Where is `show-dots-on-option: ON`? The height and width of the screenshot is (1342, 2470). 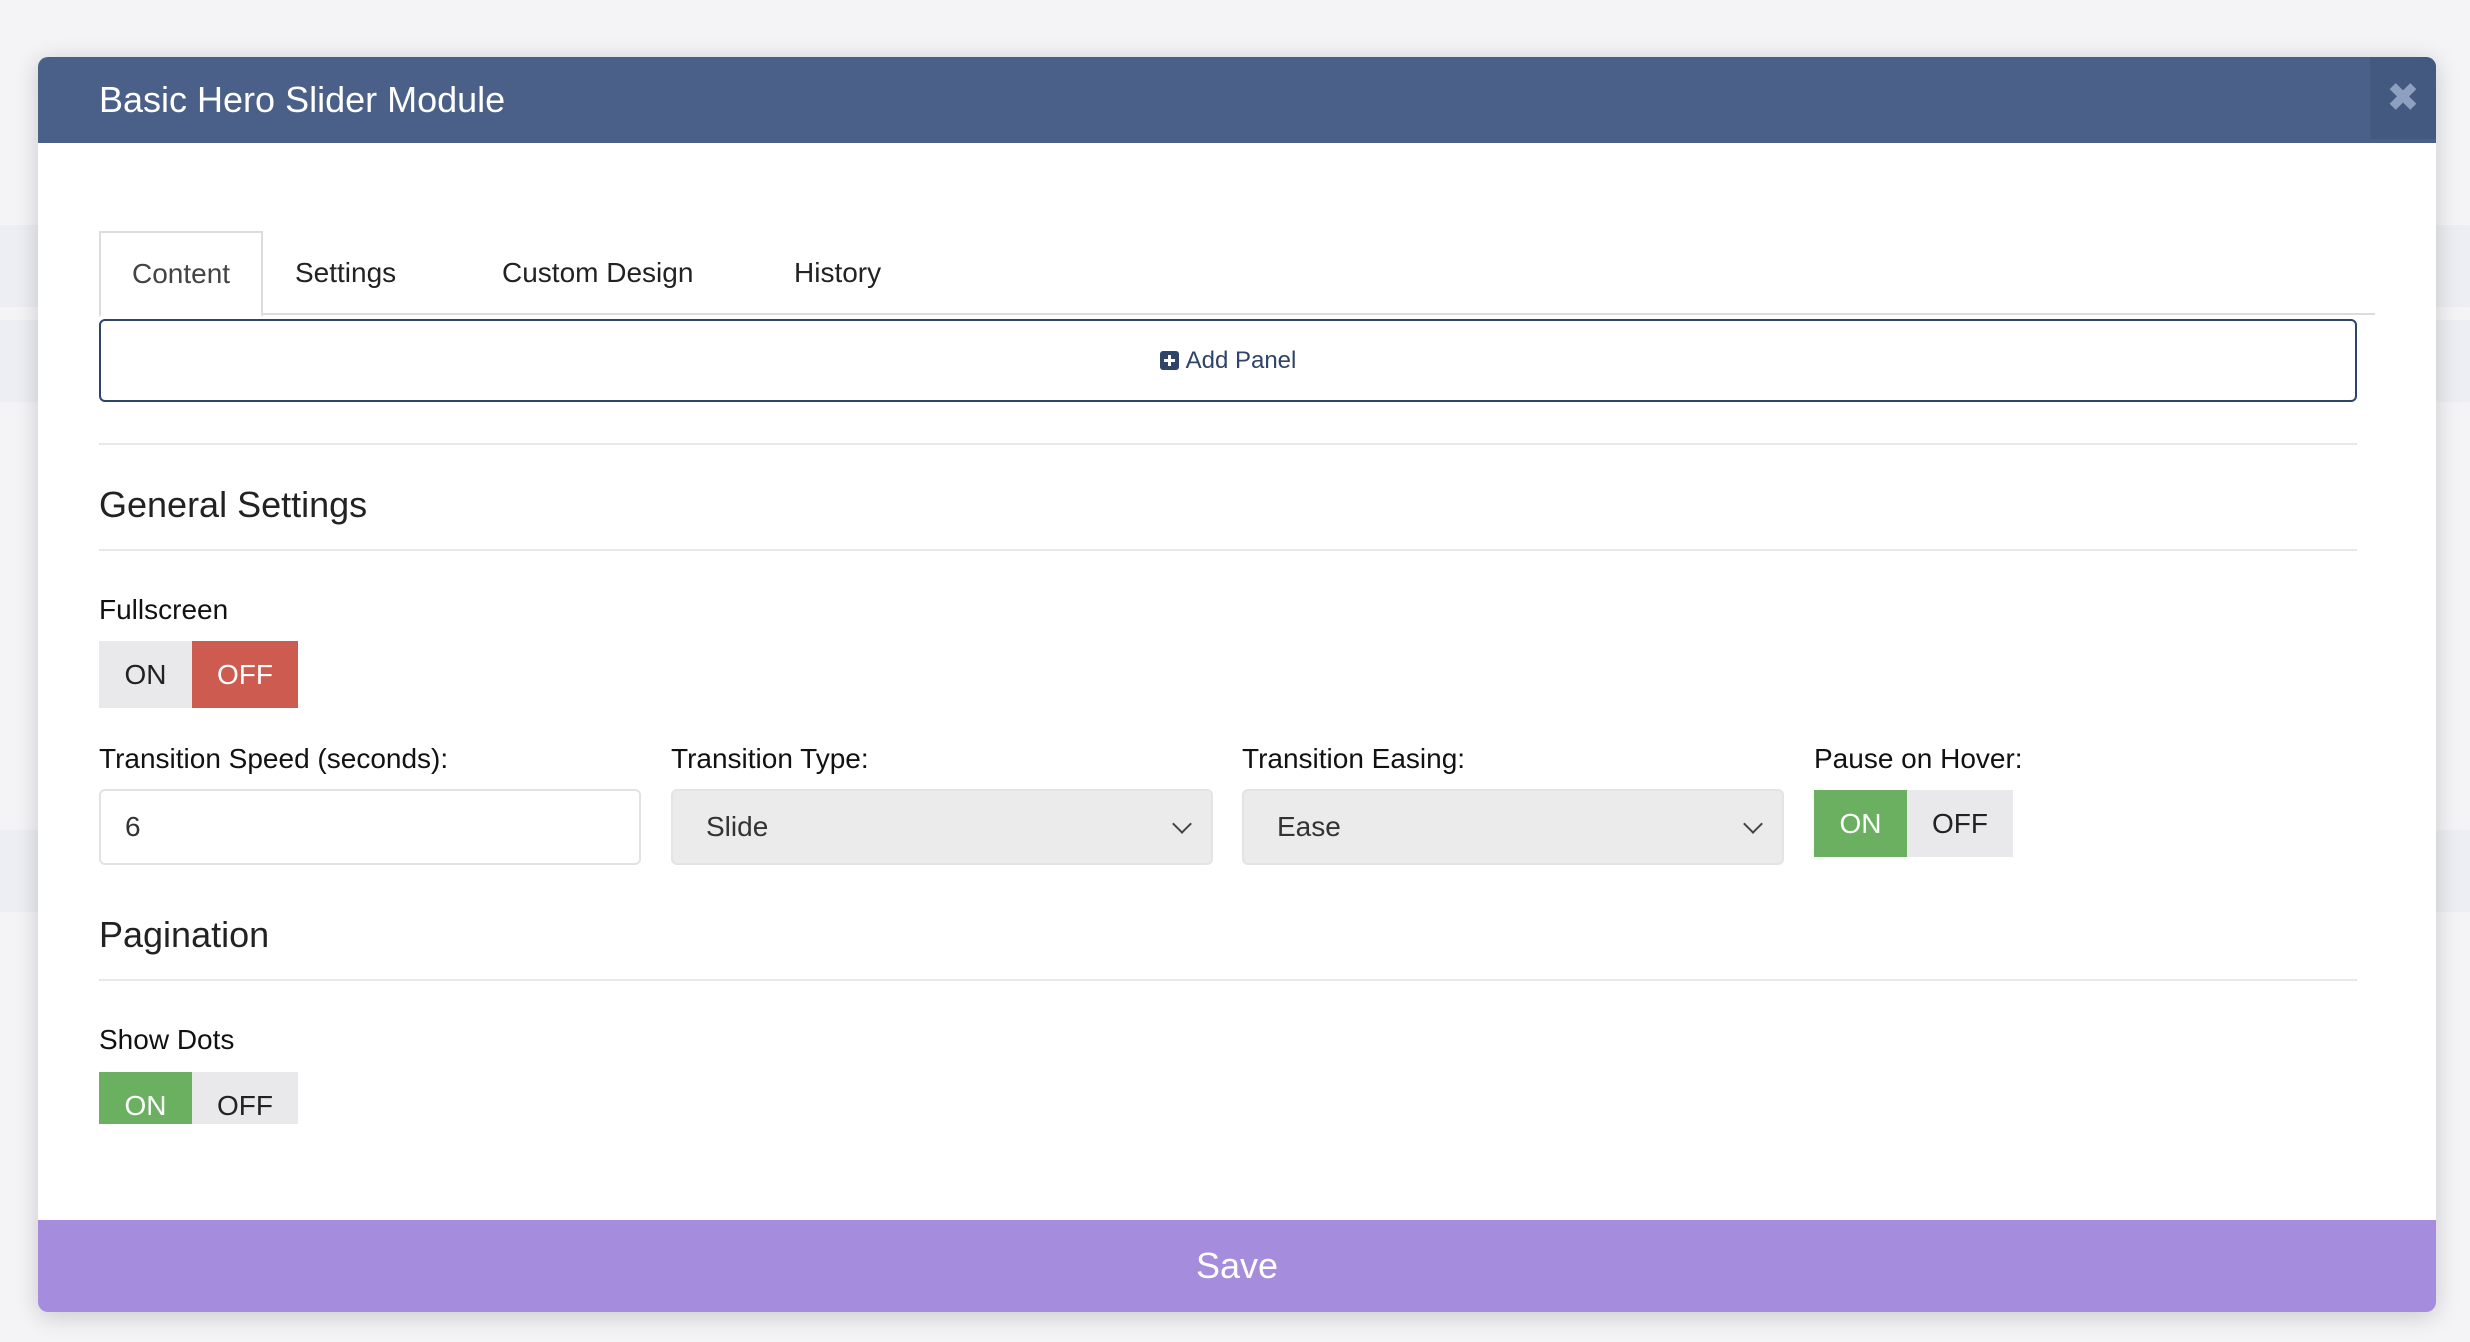 show-dots-on-option: ON is located at coordinates (145, 1098).